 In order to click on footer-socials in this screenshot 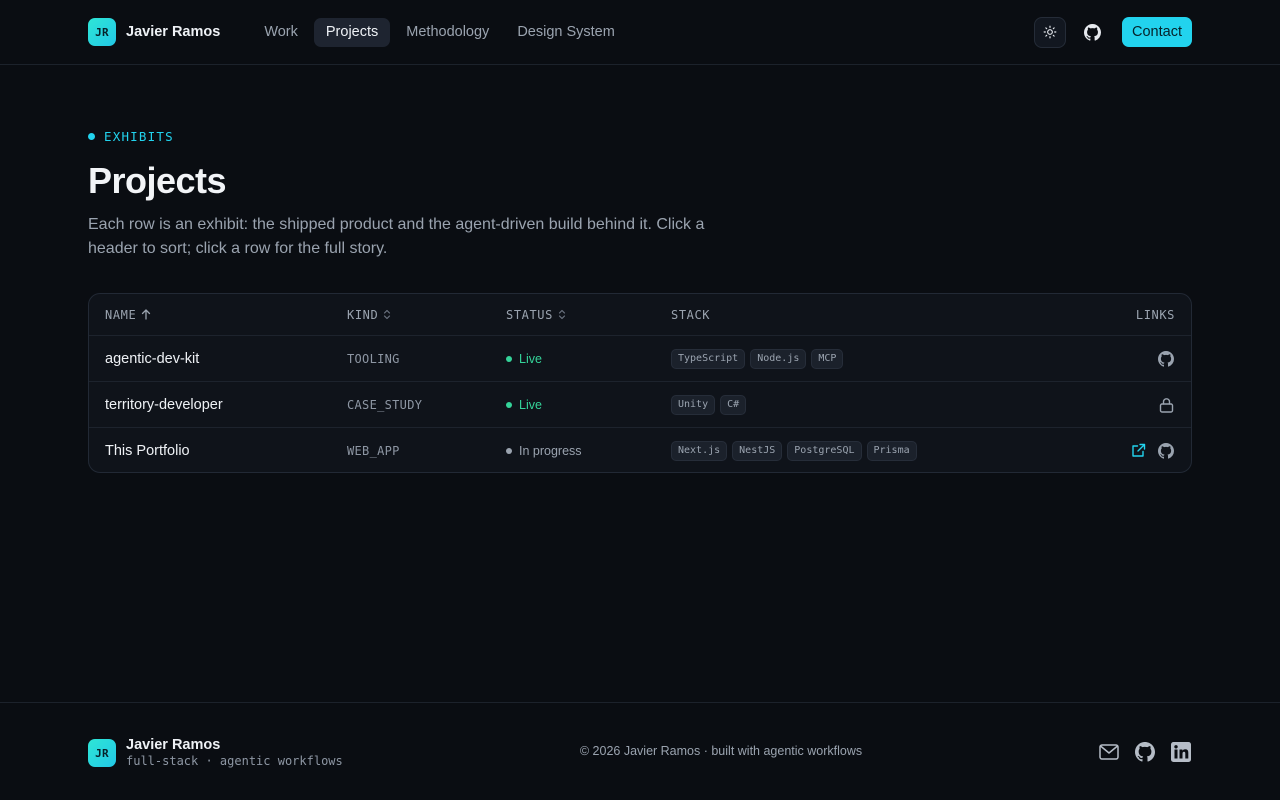, I will do `click(1145, 752)`.